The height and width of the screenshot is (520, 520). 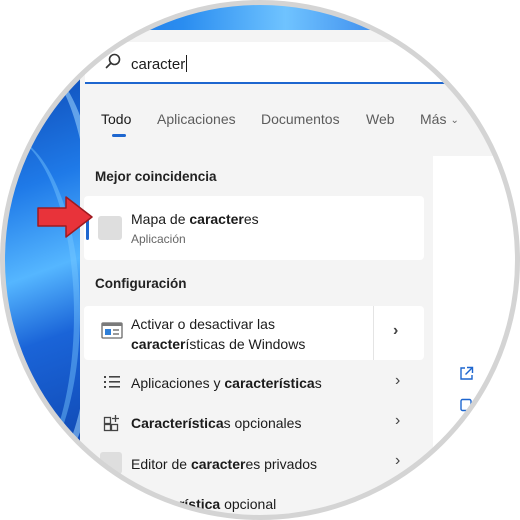 I want to click on tab-todo: Todo, so click(x=116, y=119).